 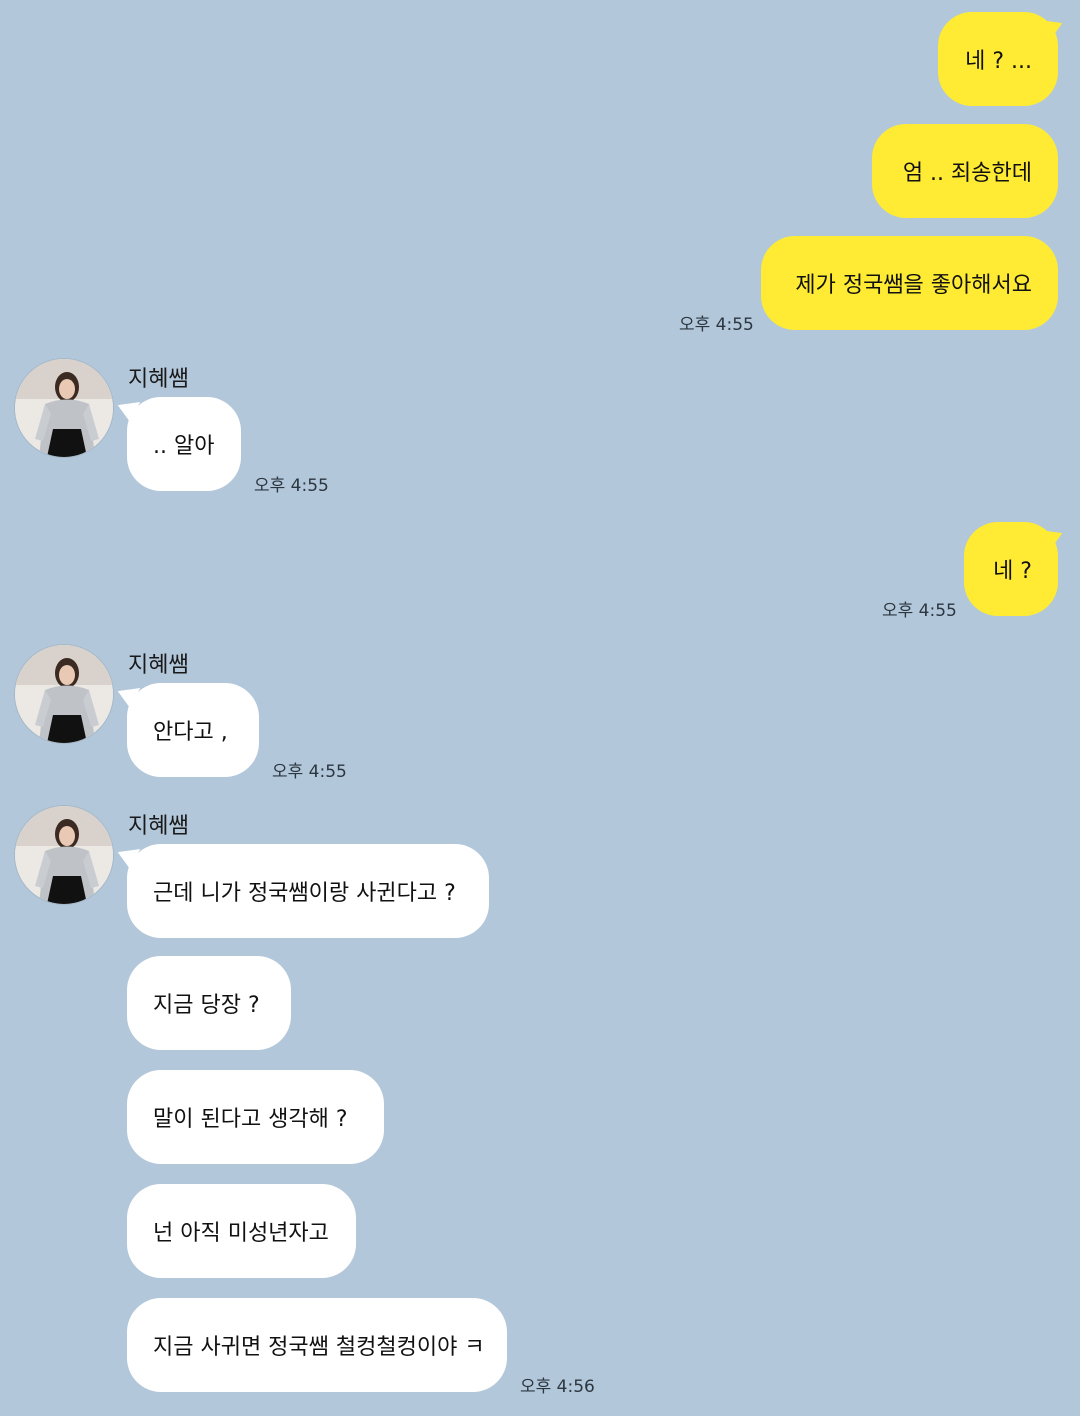 I want to click on message-text: 지금 사귀면 정국쌤 철컹철컹이야 ㅋ, so click(x=319, y=1347).